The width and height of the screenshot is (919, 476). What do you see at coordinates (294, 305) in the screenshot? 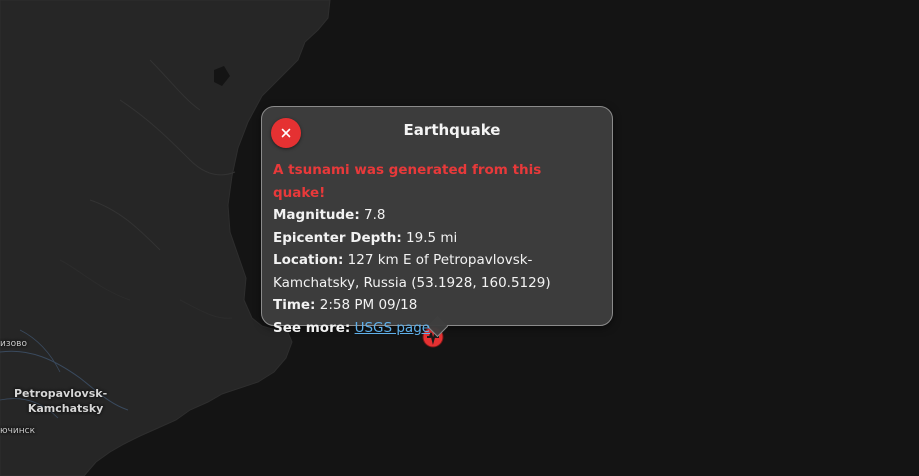
I see `time-label: Time:` at bounding box center [294, 305].